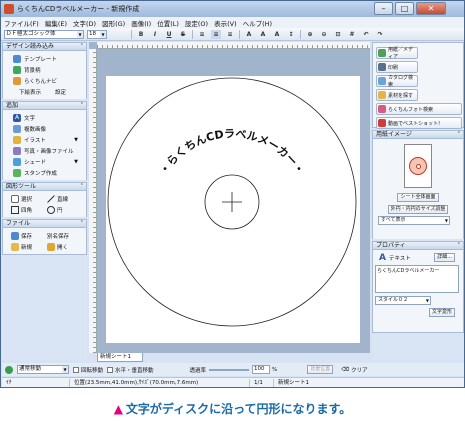 This screenshot has width=465, height=421. I want to click on shadow-icon: A, so click(277, 34).